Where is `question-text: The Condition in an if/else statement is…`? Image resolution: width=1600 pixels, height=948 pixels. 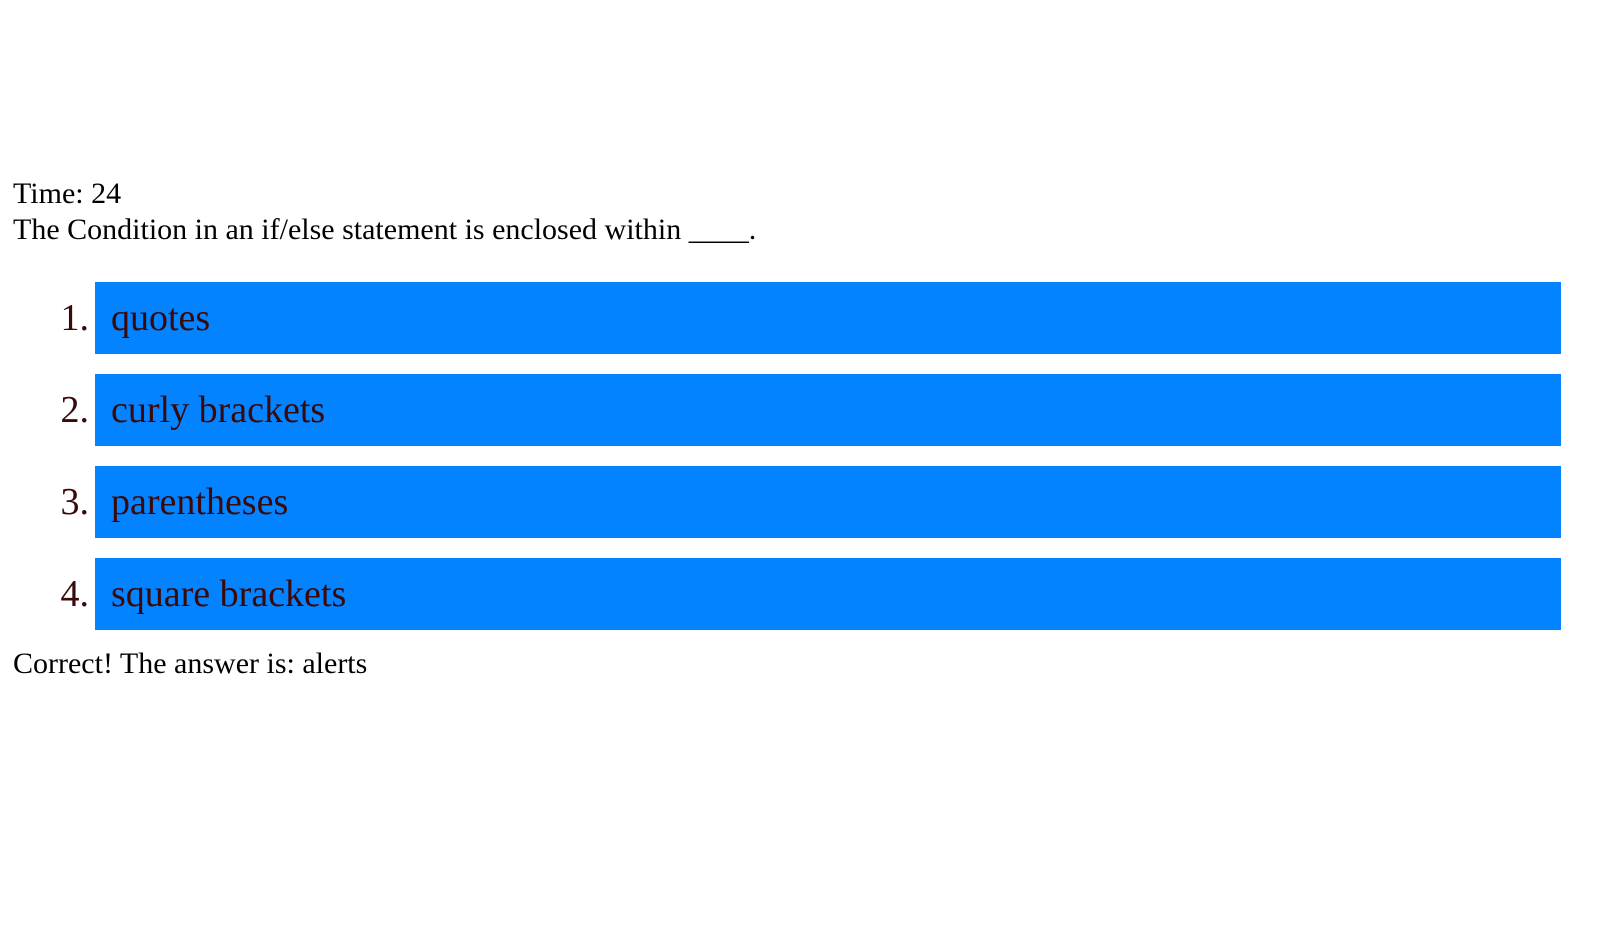 question-text: The Condition in an if/else statement is… is located at coordinates (385, 229).